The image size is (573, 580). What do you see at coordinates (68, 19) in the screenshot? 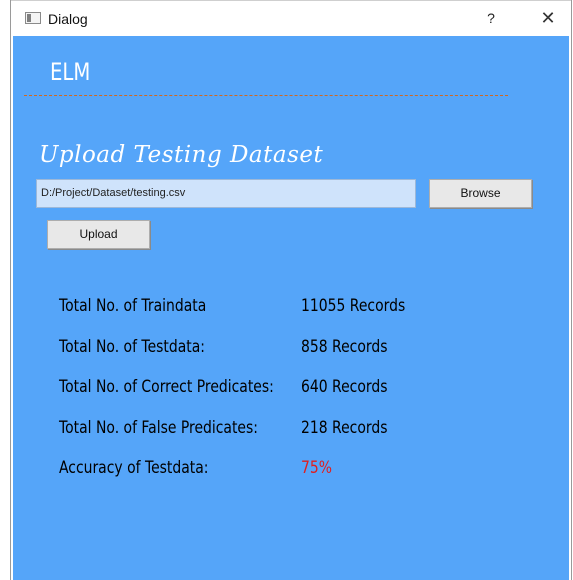
I see `window-title: Dialog` at bounding box center [68, 19].